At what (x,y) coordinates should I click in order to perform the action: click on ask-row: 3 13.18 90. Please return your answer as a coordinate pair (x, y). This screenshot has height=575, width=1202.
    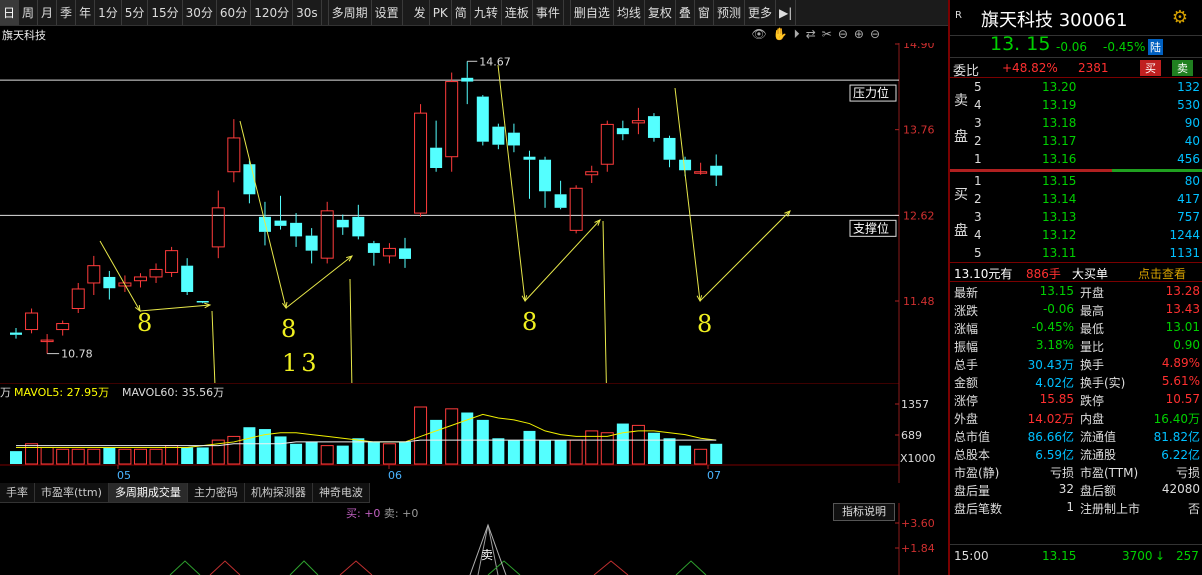
    Looking at the image, I should click on (1076, 125).